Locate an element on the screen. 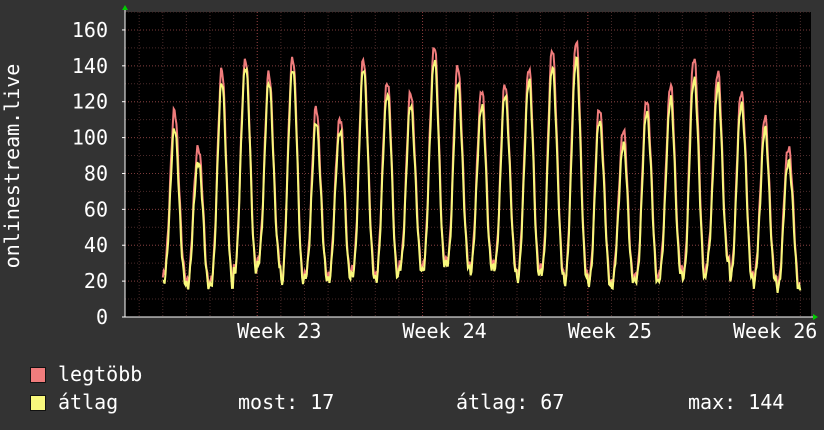 Image resolution: width=824 pixels, height=430 pixels. y-tick-label: 20 is located at coordinates (96, 281).